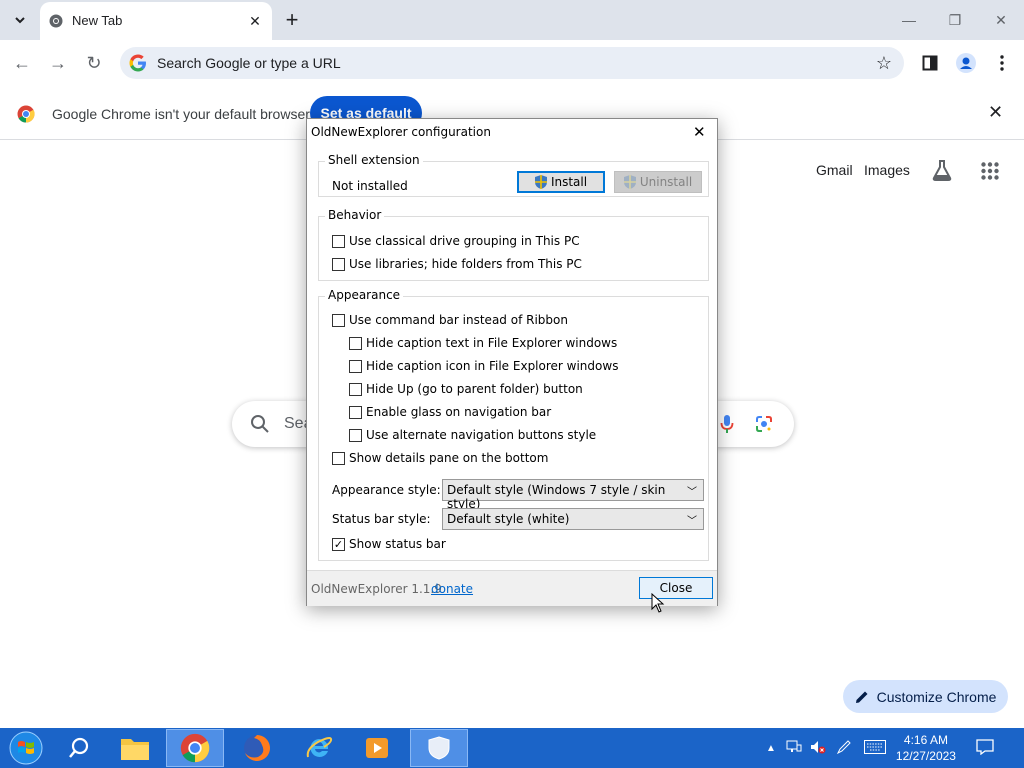 The height and width of the screenshot is (768, 1024). I want to click on google-g-icon, so click(137, 63).